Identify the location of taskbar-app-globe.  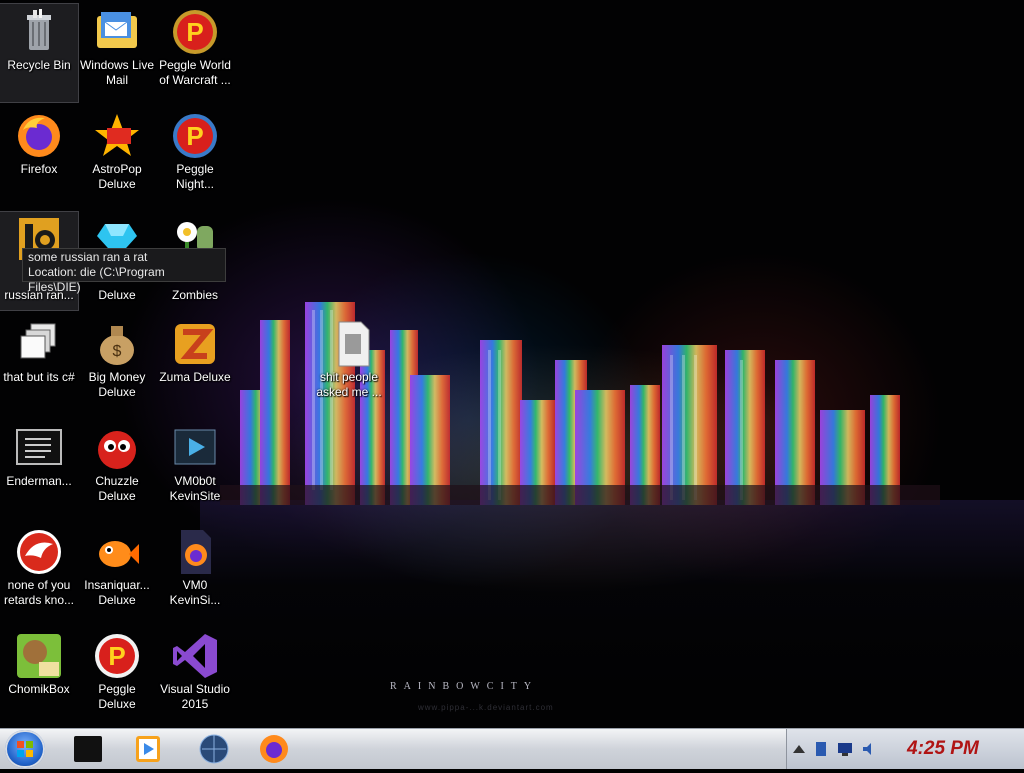
(214, 749).